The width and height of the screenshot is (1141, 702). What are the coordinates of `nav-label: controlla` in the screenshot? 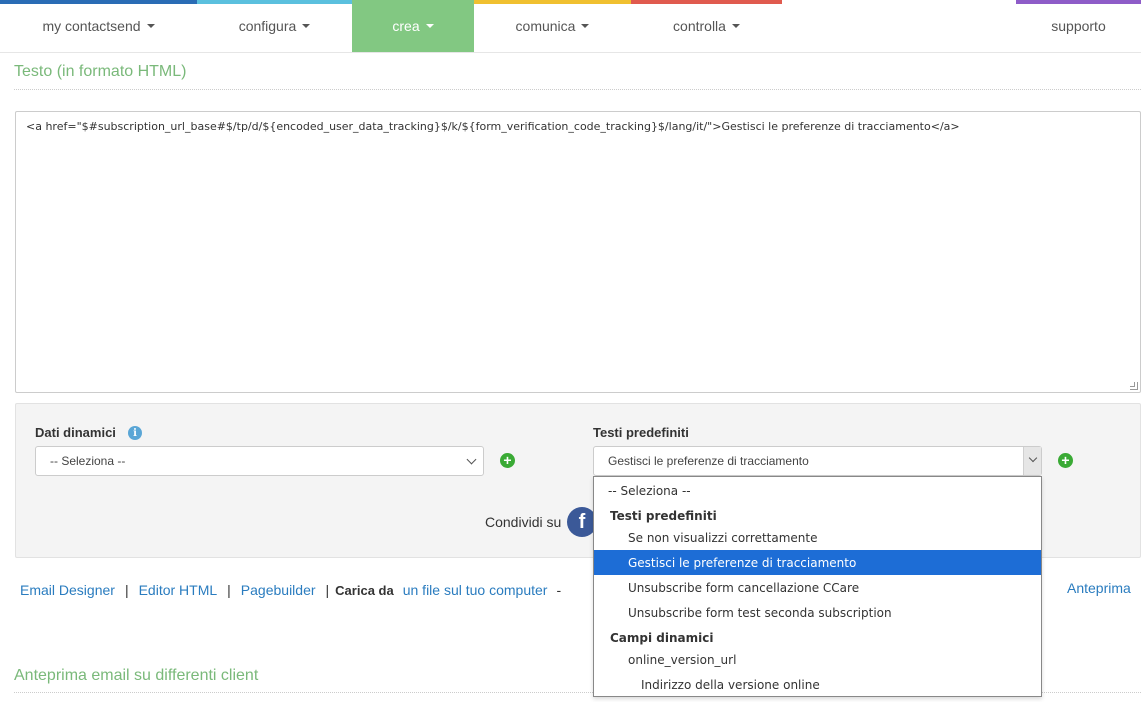 It's located at (699, 26).